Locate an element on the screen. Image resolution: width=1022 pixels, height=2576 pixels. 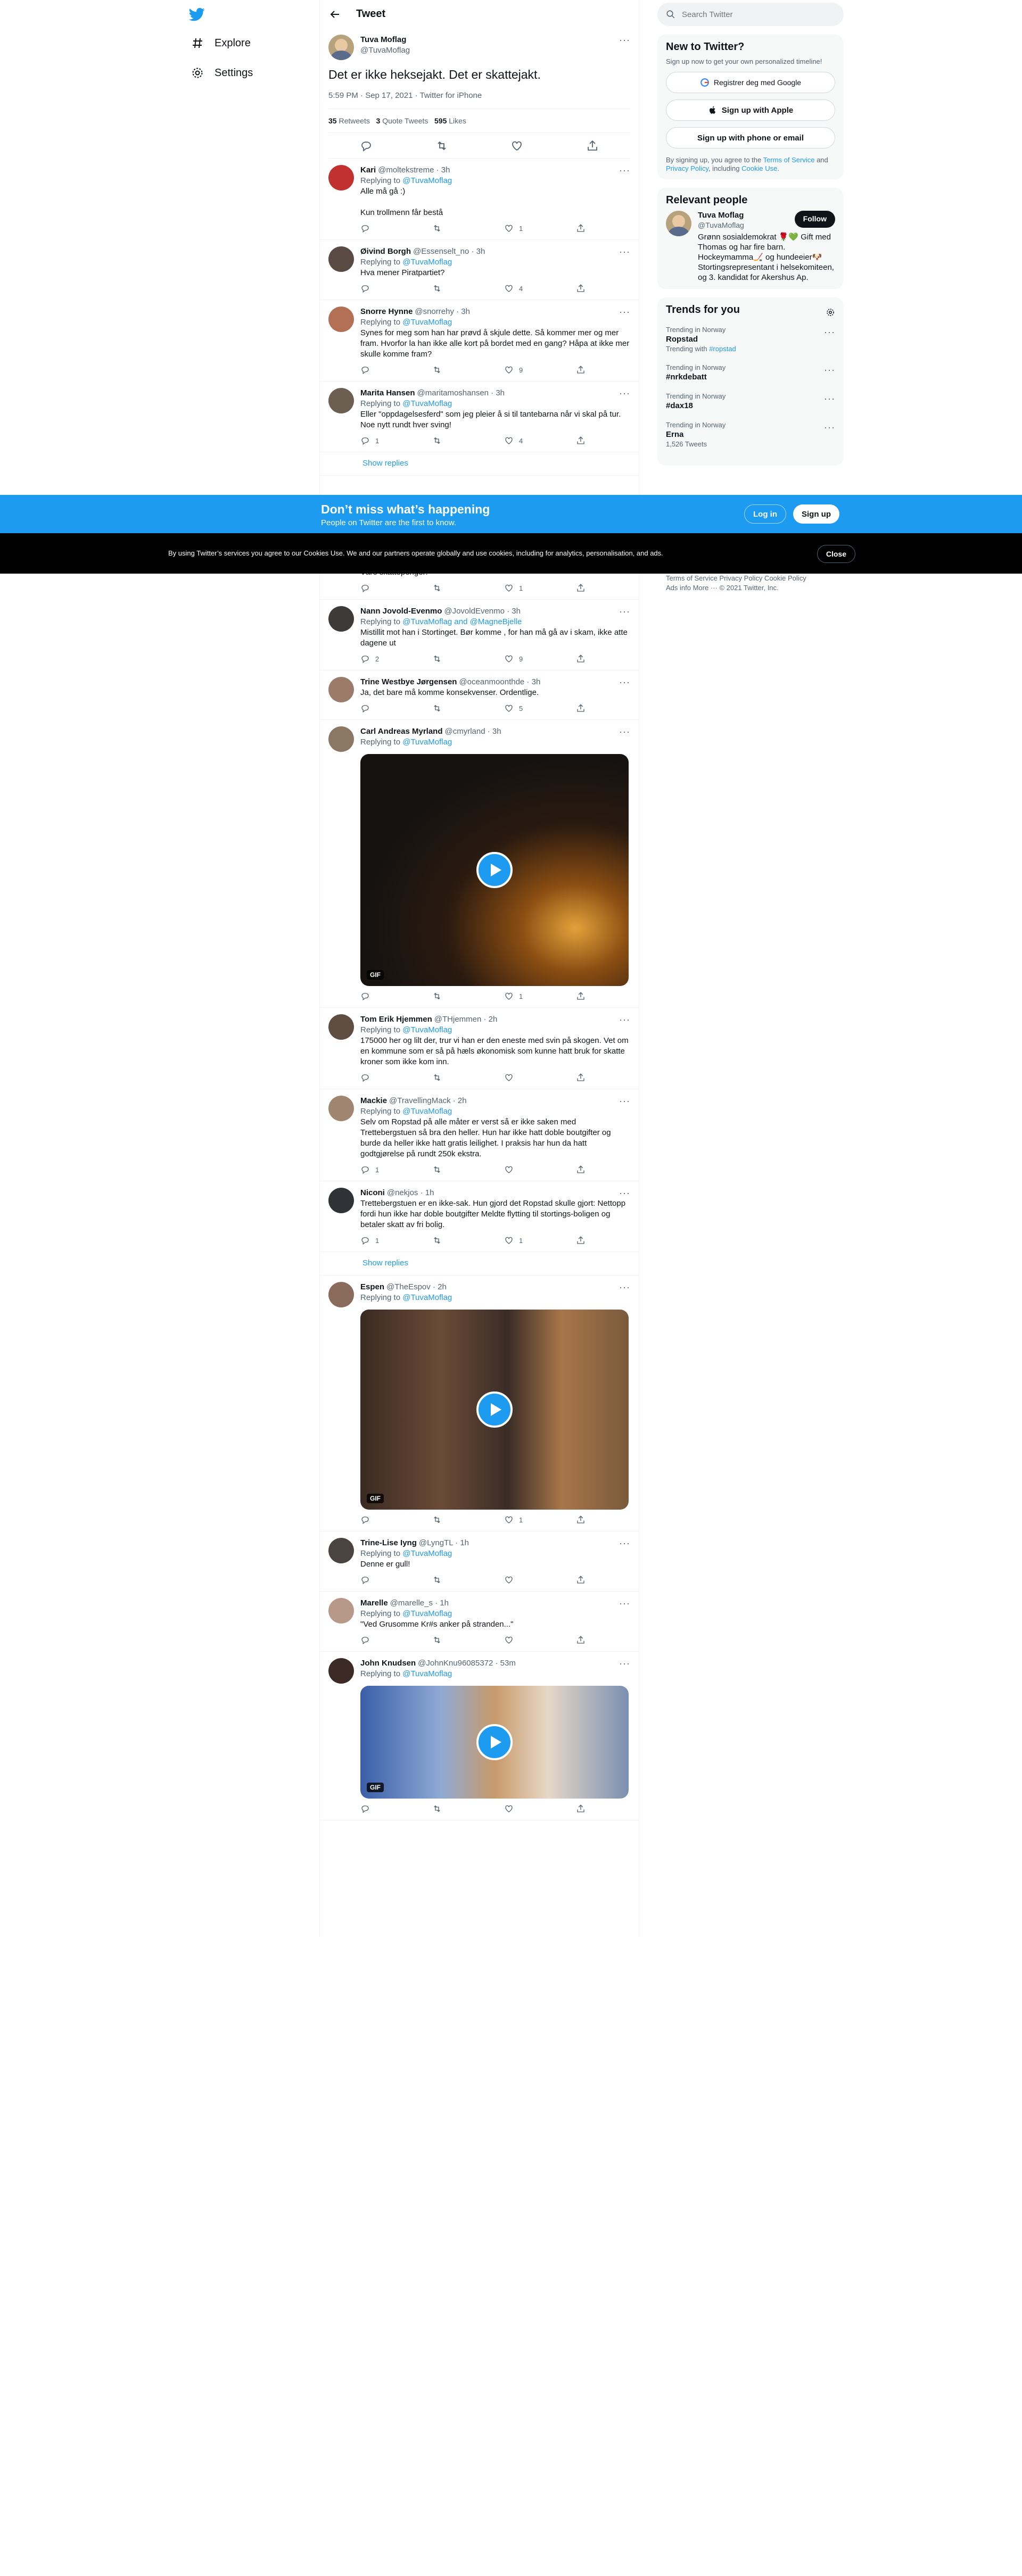
terms-link: Terms of Service is located at coordinates (789, 160).